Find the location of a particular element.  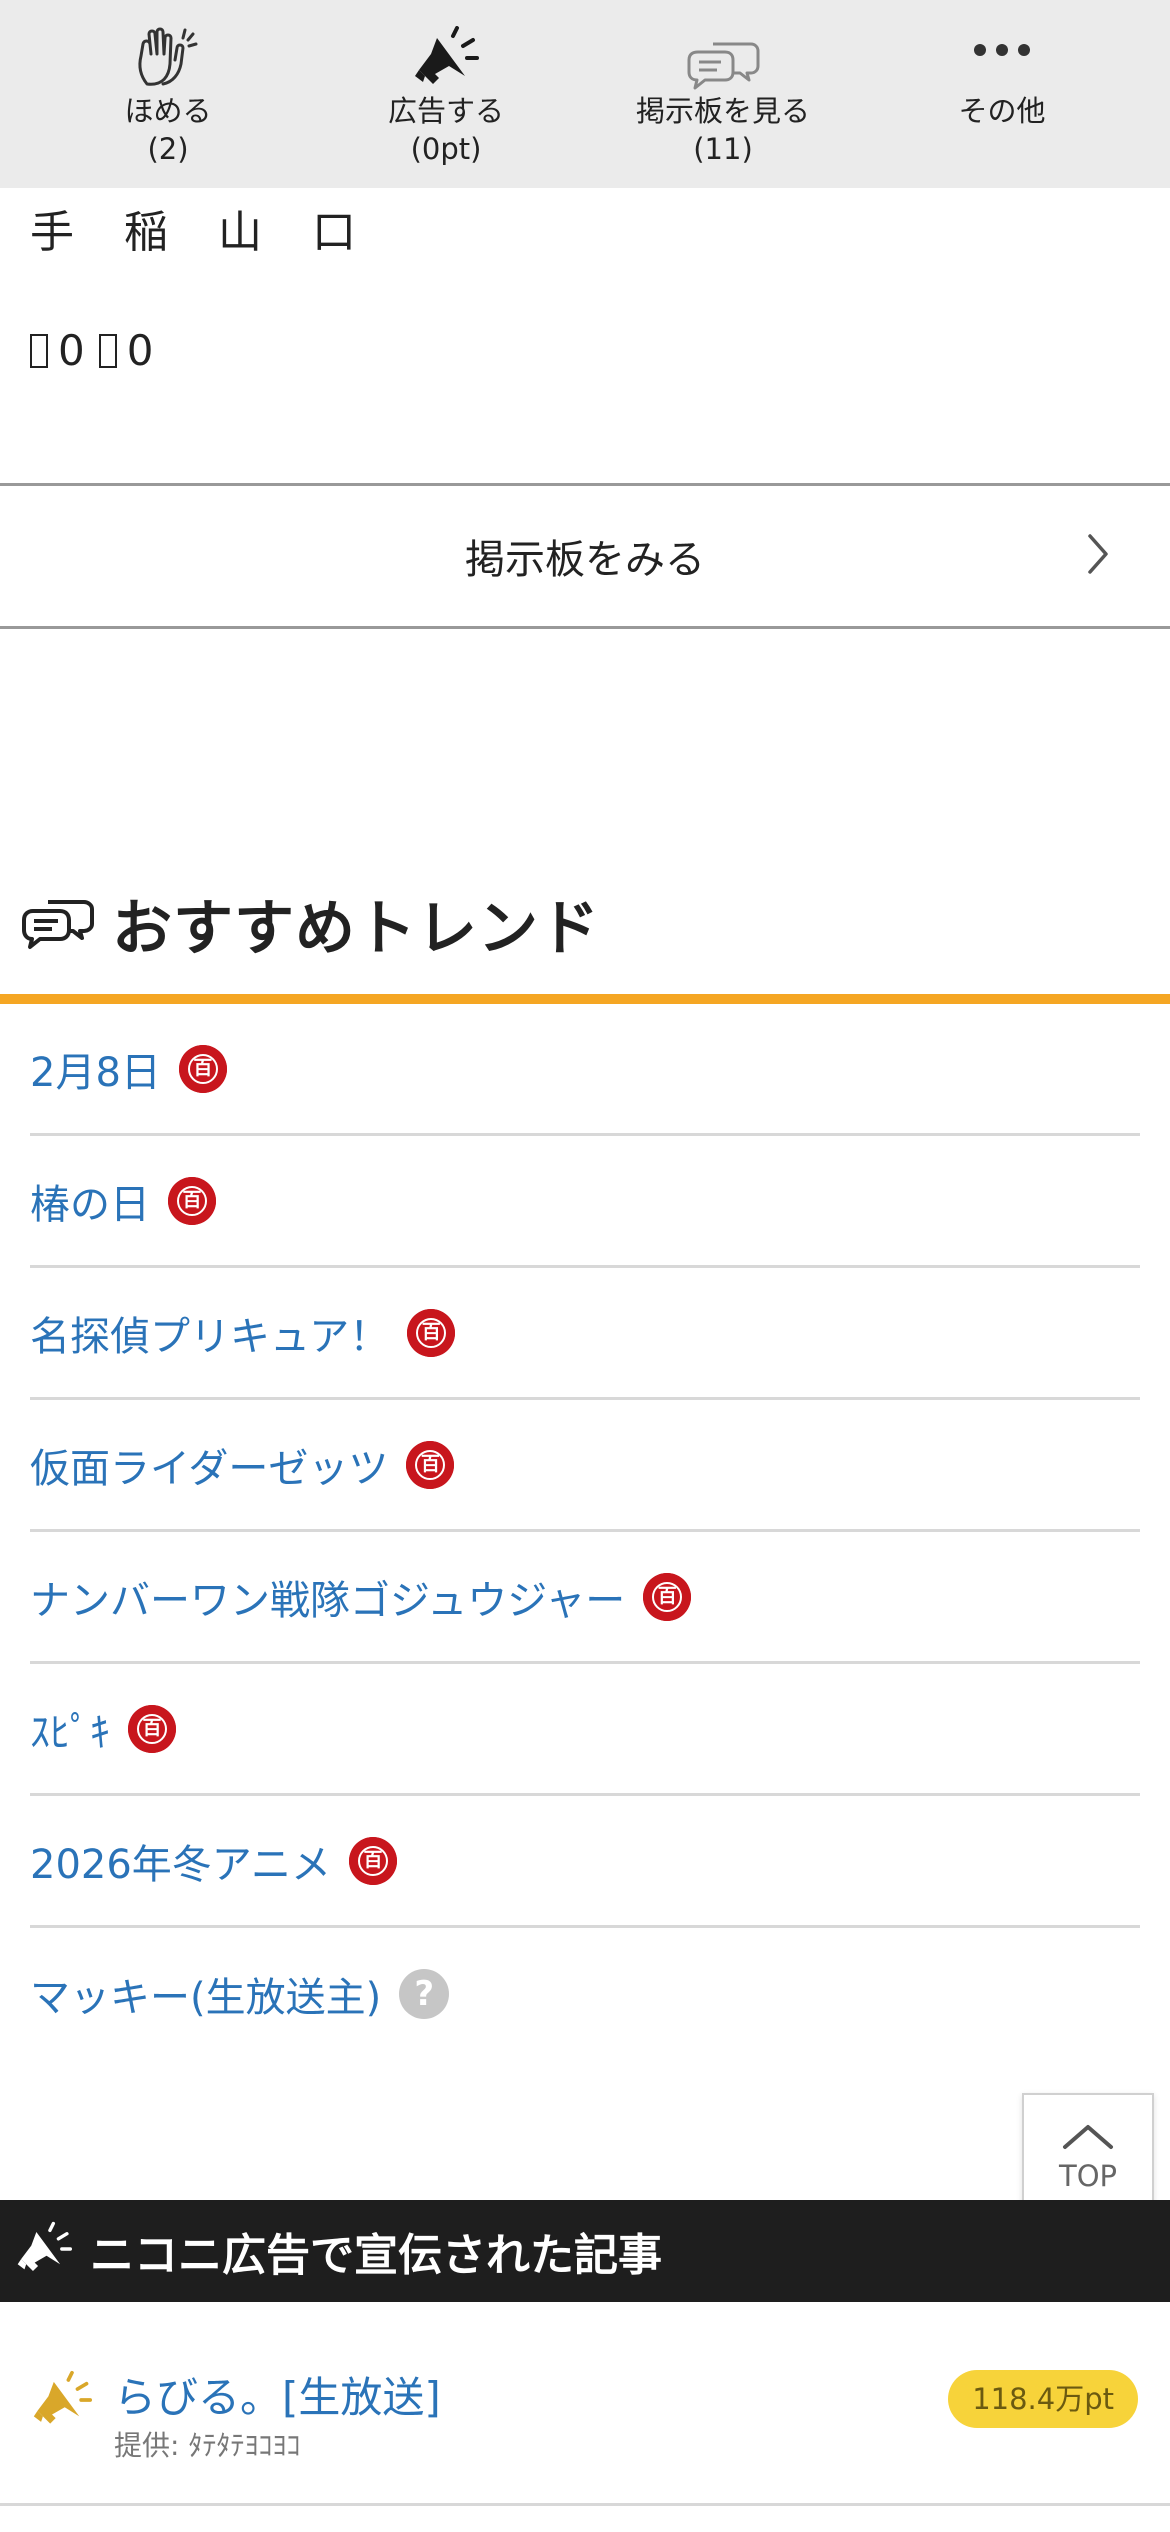

more-dots-icon is located at coordinates (1002, 50).